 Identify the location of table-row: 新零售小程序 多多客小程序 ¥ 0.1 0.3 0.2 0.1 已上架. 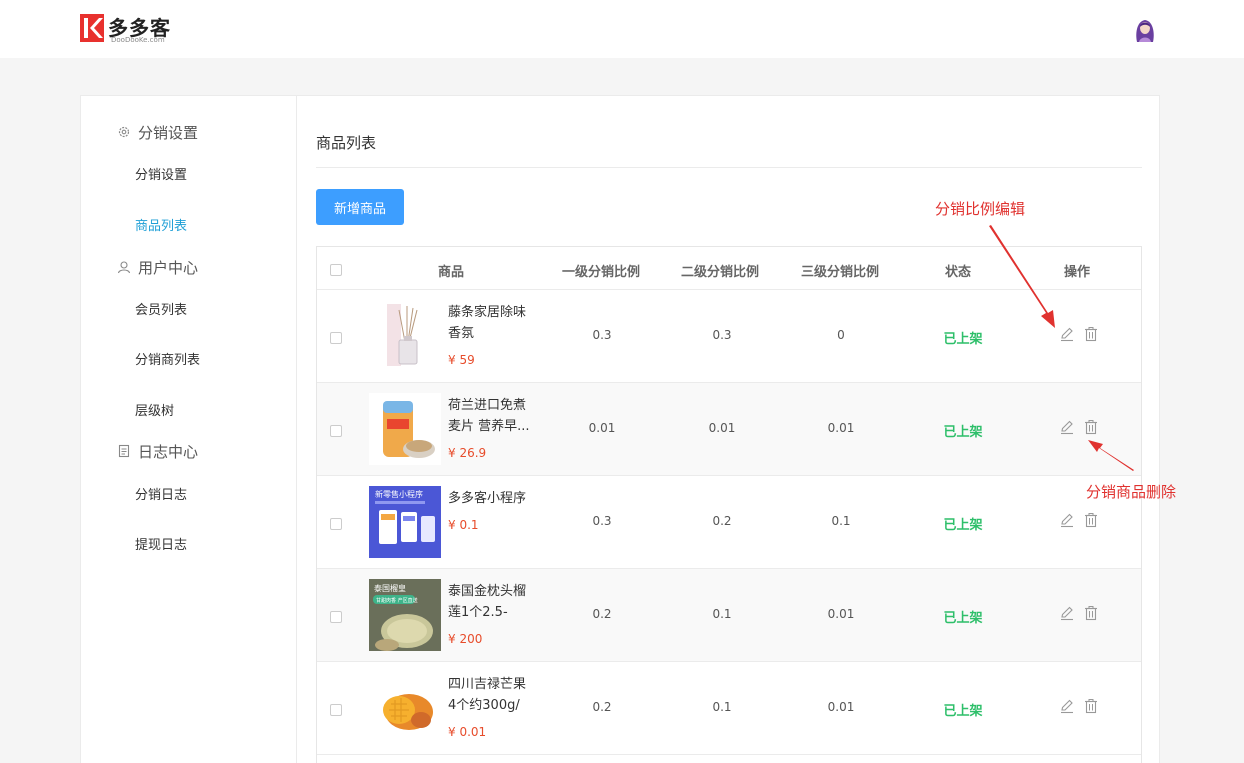
(729, 522).